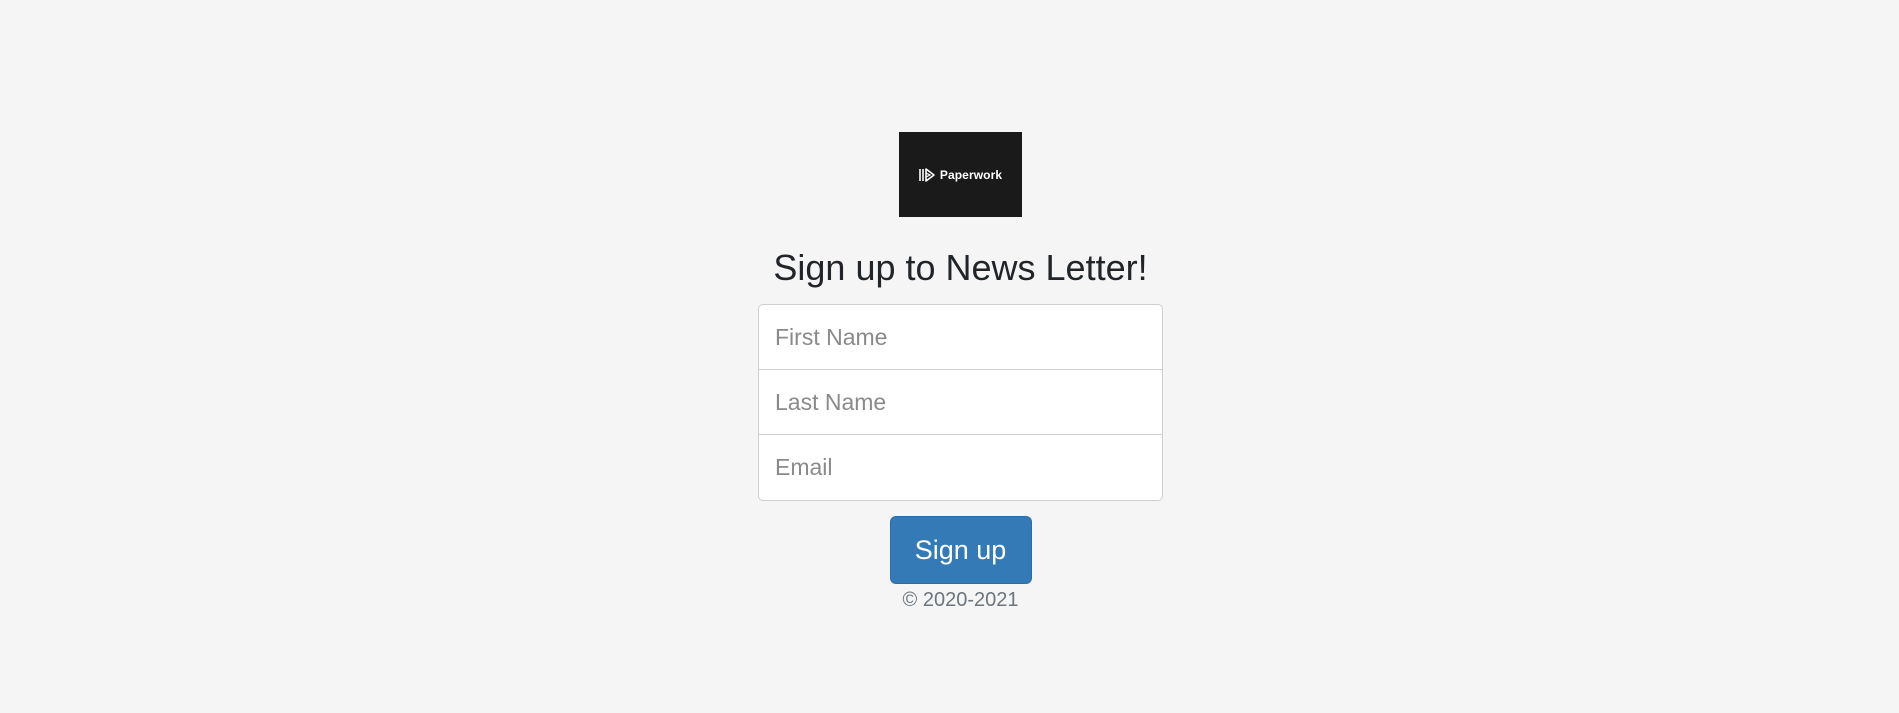  Describe the element at coordinates (971, 174) in the screenshot. I see `logo-text: Paperwork` at that location.